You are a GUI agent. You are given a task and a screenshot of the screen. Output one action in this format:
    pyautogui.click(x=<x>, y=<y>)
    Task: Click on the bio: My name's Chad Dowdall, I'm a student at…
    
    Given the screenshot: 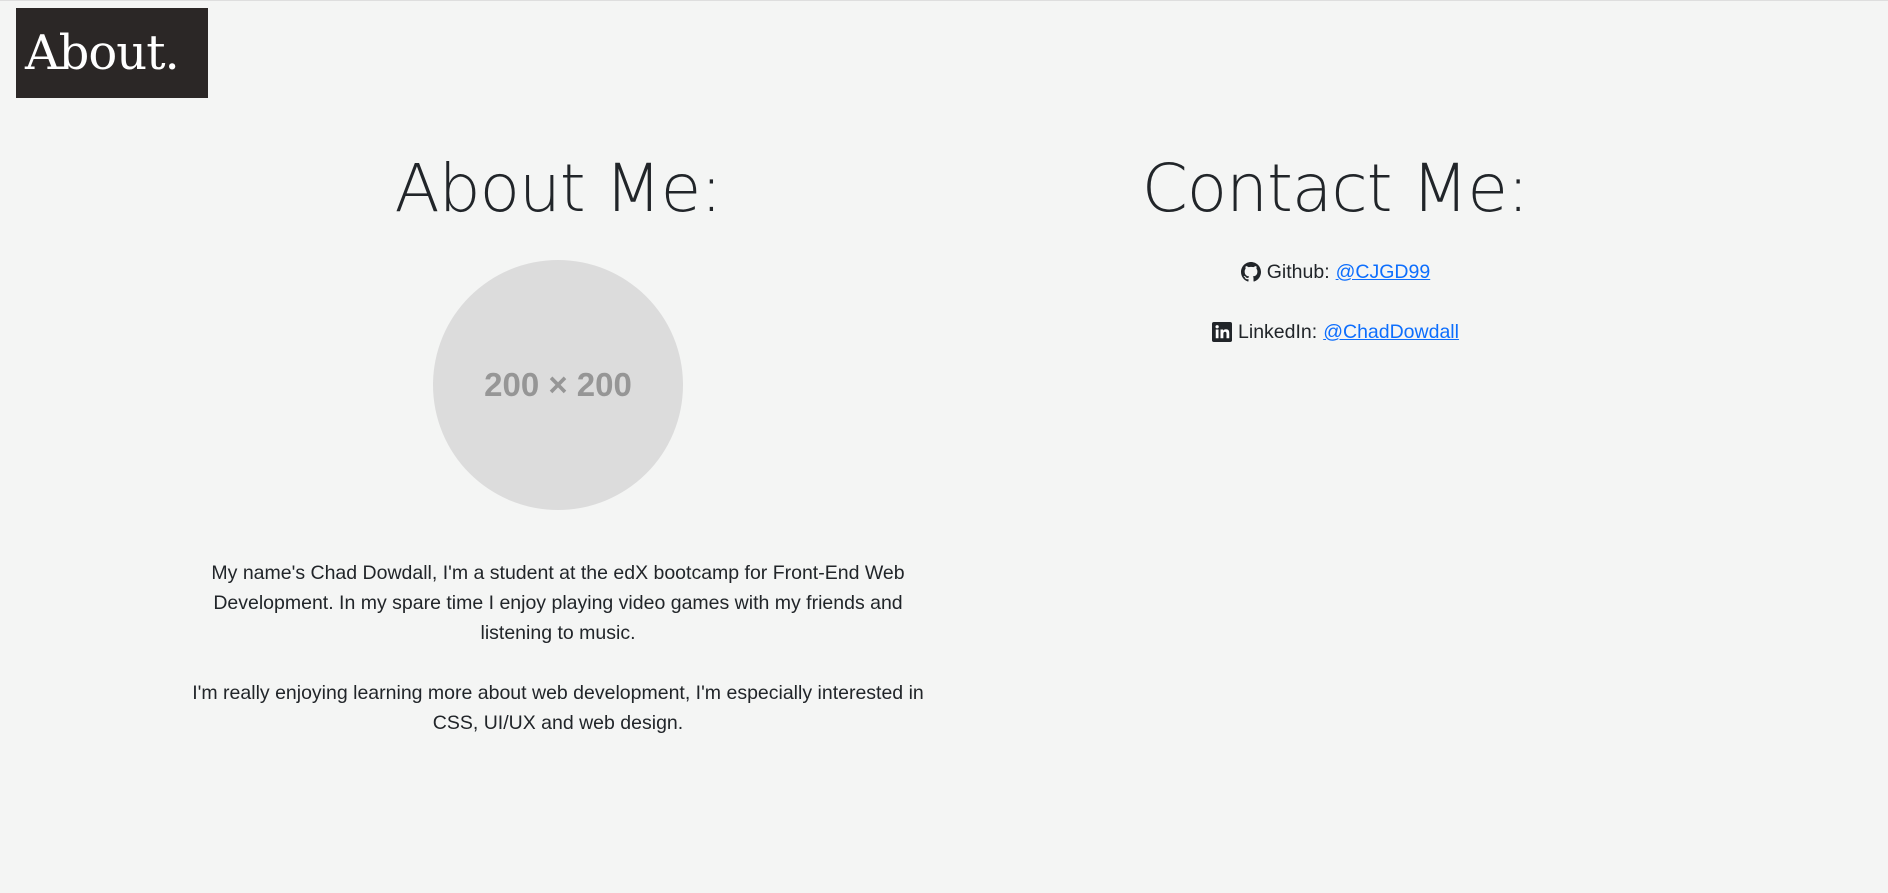 What is the action you would take?
    pyautogui.click(x=558, y=648)
    